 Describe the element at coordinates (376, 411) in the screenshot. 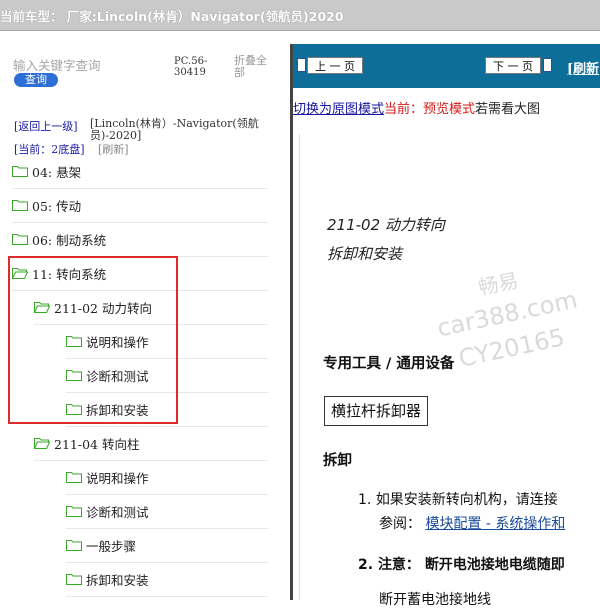

I see `tool-name-box: 横拉杆拆卸器` at that location.